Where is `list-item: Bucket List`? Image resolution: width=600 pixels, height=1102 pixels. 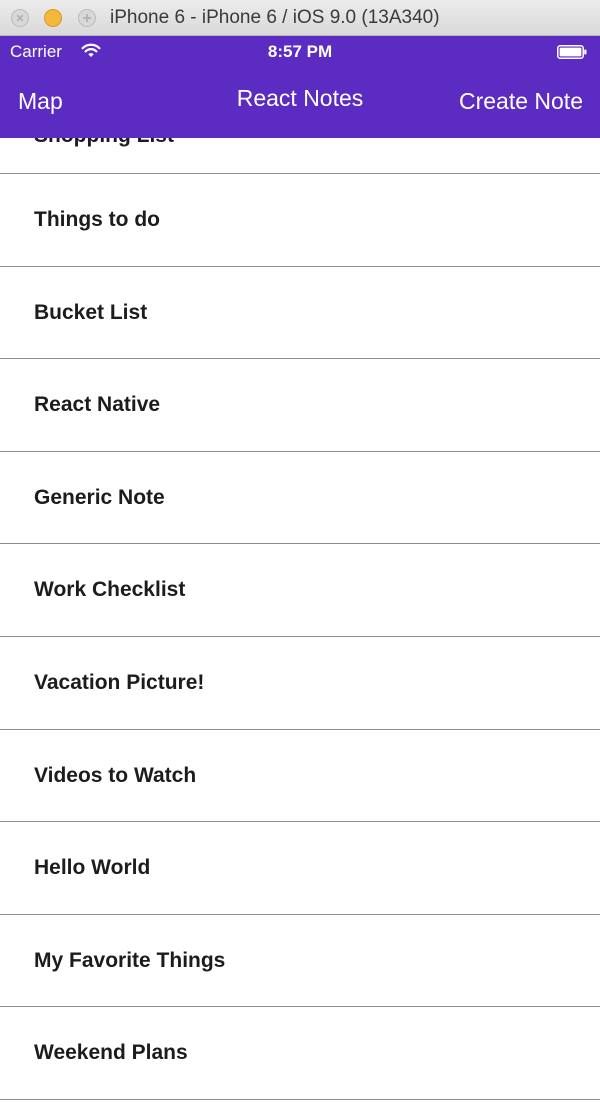 list-item: Bucket List is located at coordinates (300, 313).